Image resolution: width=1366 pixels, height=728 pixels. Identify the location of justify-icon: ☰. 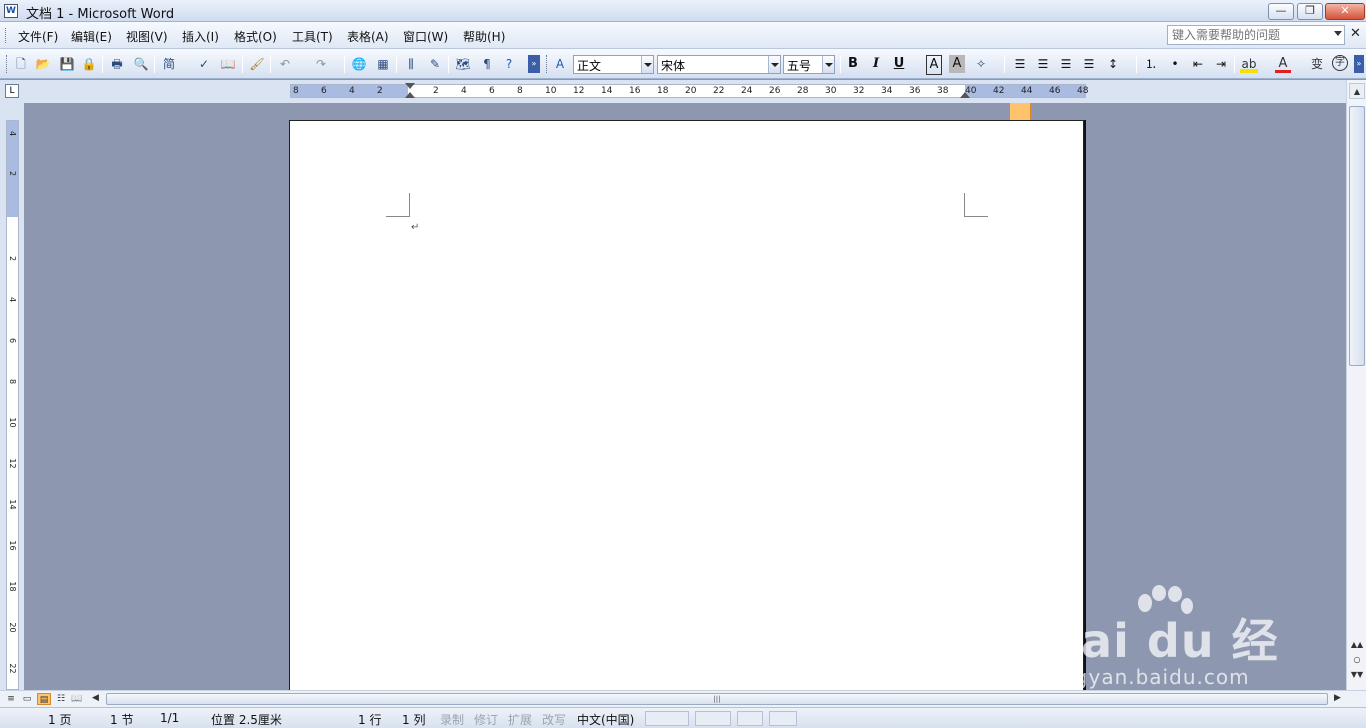
(1089, 64).